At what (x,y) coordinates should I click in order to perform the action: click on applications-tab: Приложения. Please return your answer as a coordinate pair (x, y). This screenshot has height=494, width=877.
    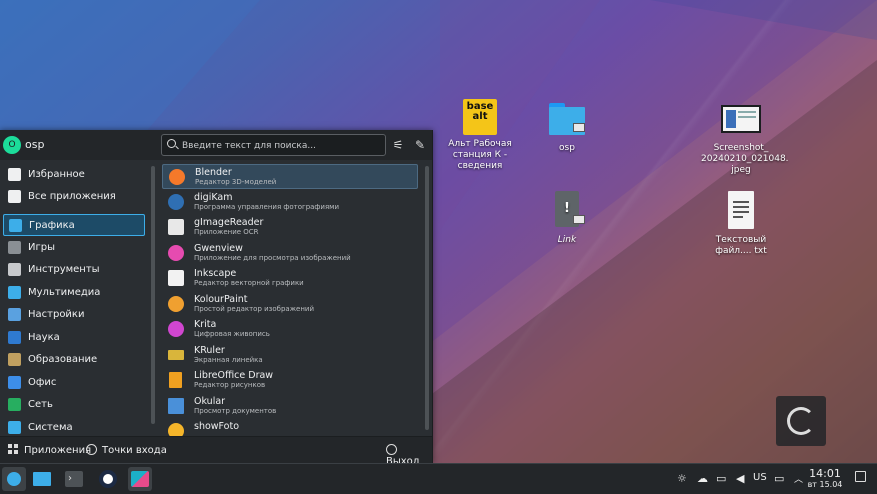
    Looking at the image, I should click on (49, 450).